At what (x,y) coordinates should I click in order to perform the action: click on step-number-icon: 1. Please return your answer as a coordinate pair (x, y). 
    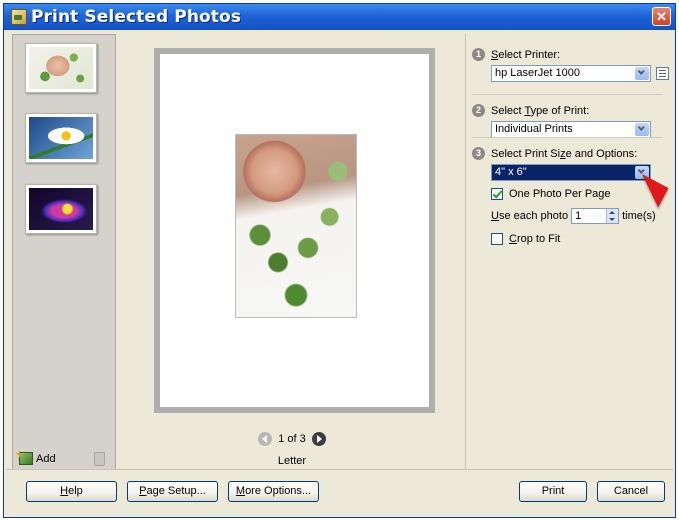
    Looking at the image, I should click on (478, 54).